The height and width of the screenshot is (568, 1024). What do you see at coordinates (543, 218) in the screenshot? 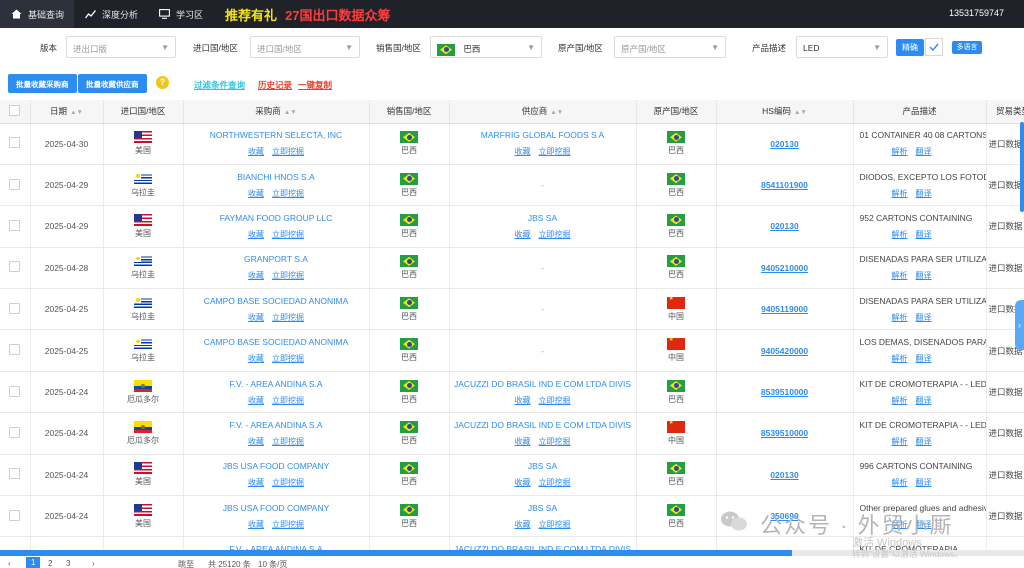
I see `supplier-name: JBS SA` at bounding box center [543, 218].